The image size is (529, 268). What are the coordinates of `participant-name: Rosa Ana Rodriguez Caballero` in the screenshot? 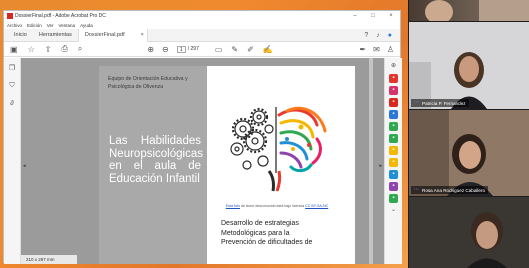 It's located at (454, 190).